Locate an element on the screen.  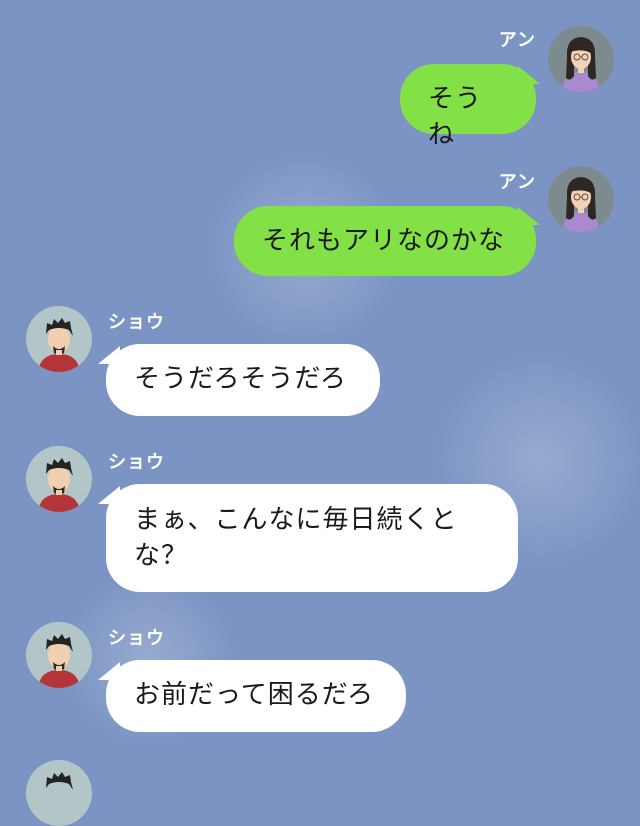
message-bubble: そうね is located at coordinates (468, 107).